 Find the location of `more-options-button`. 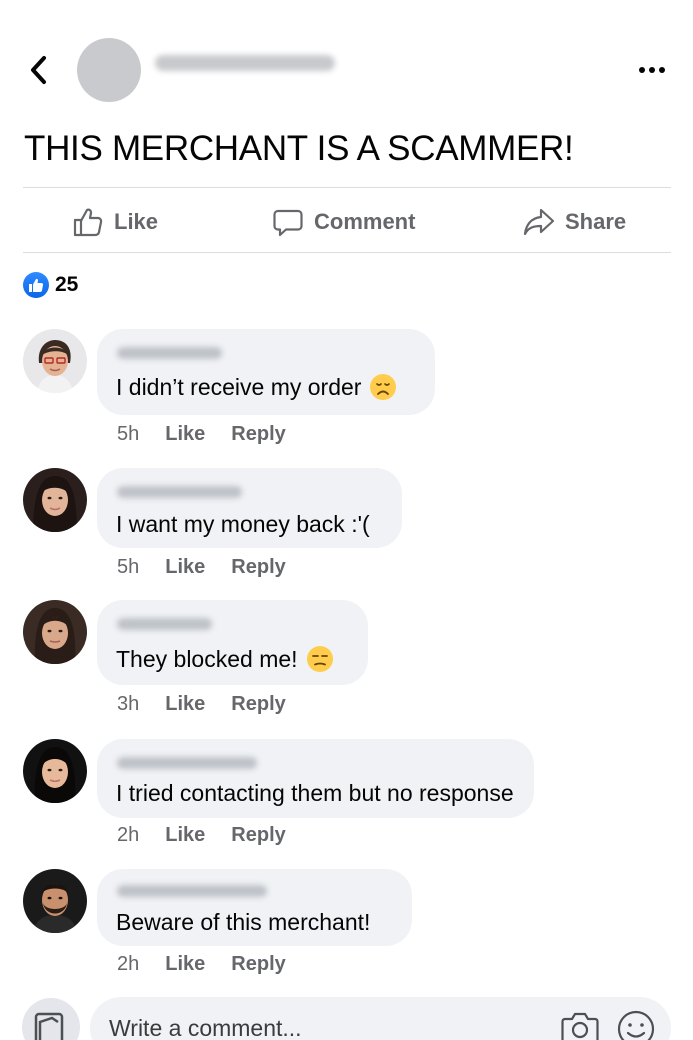

more-options-button is located at coordinates (652, 70).